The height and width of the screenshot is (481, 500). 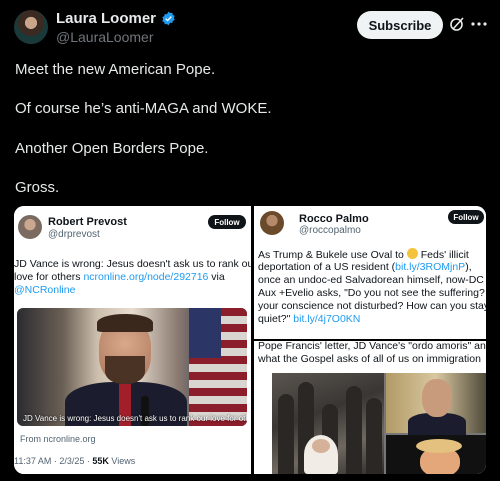 I want to click on trump-photo, so click(x=436, y=454).